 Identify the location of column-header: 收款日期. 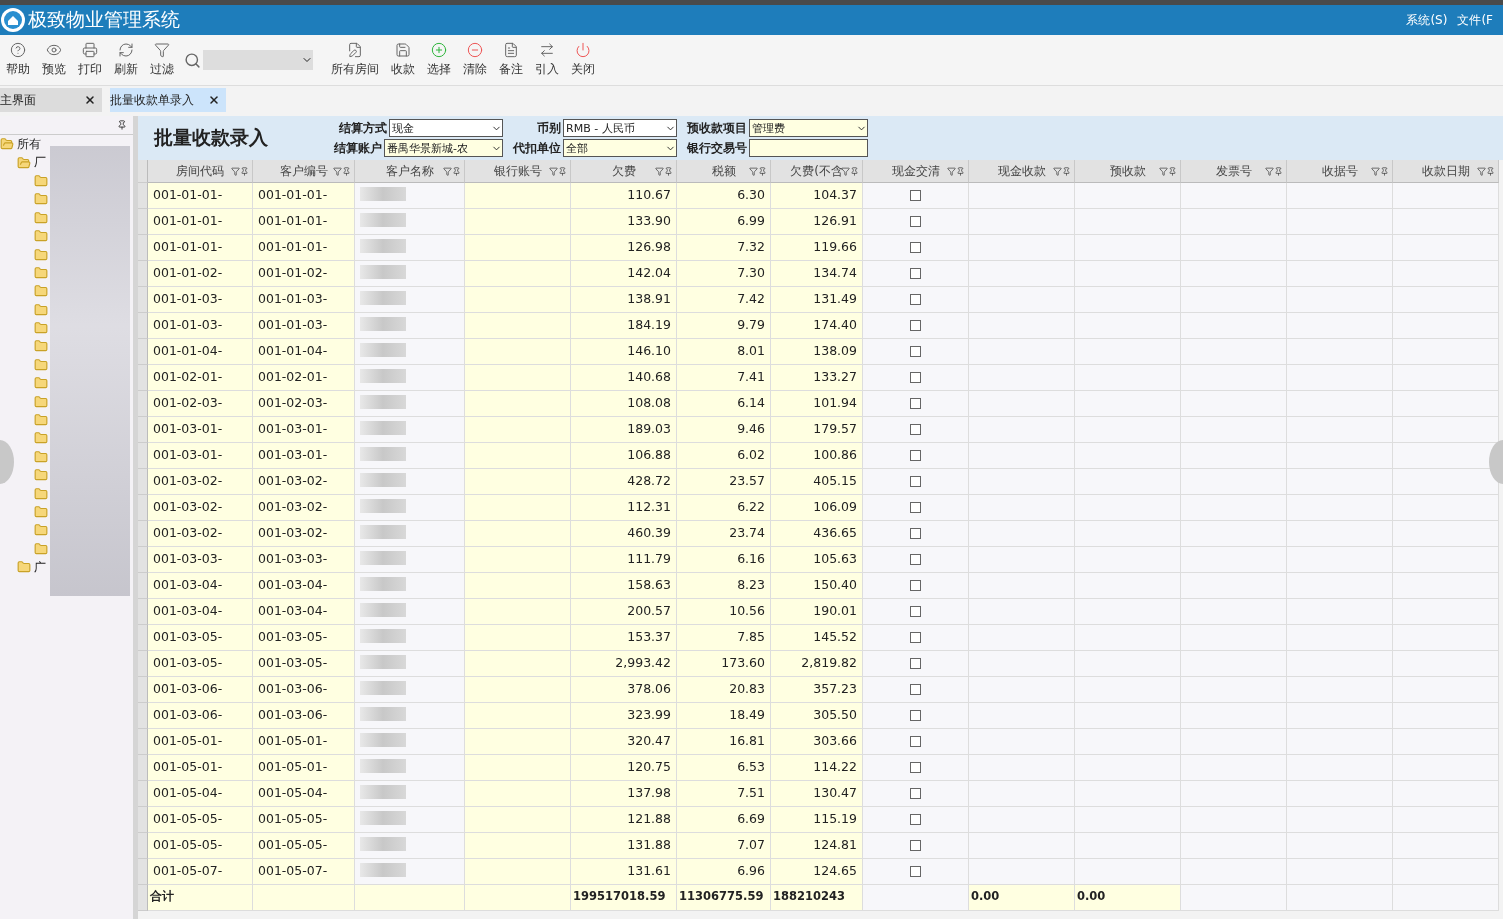
(1446, 171).